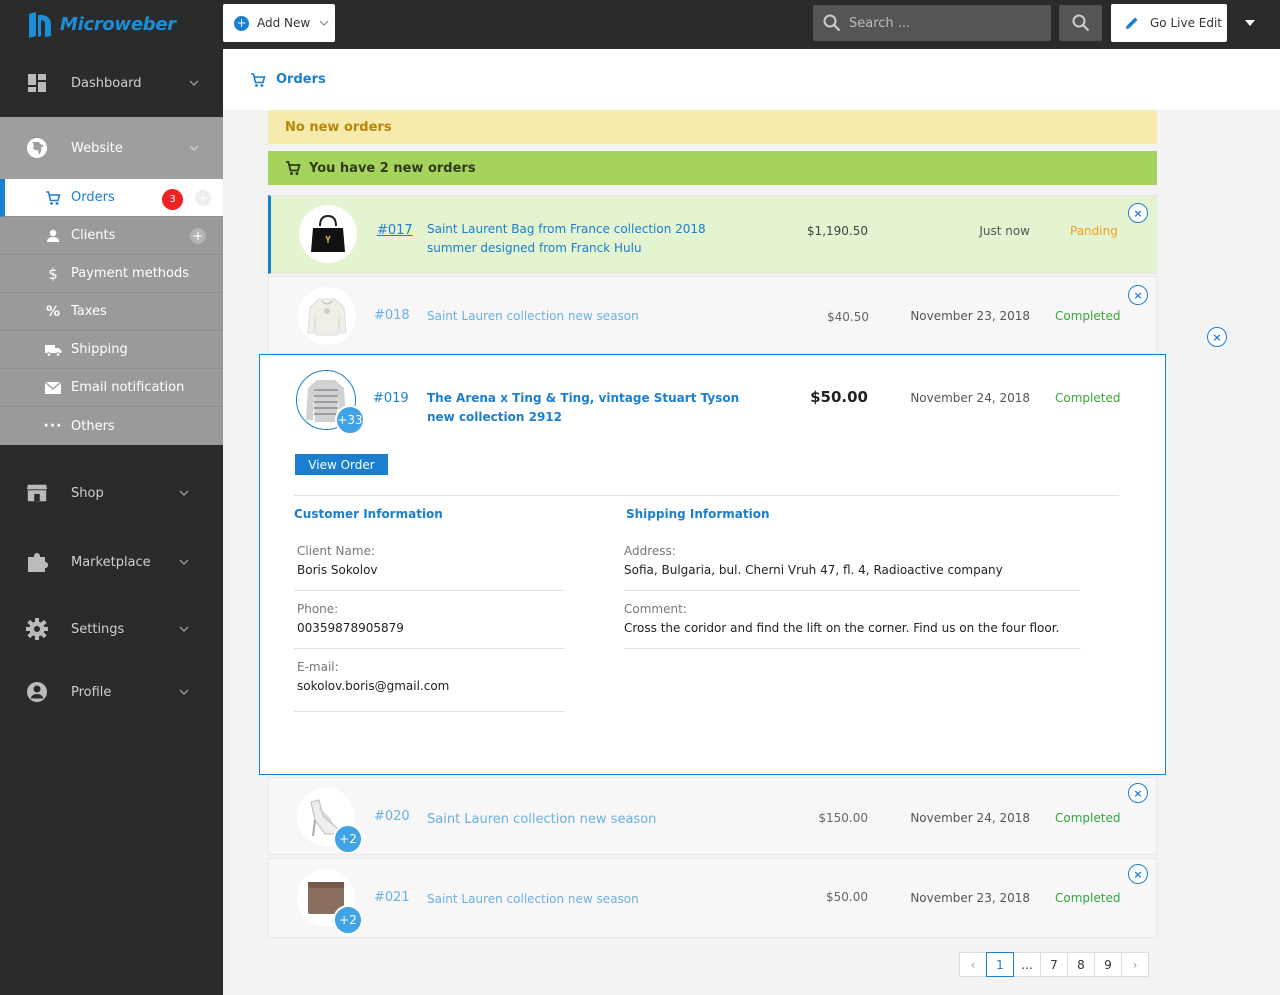  What do you see at coordinates (172, 199) in the screenshot?
I see `orders-count-badge: 3` at bounding box center [172, 199].